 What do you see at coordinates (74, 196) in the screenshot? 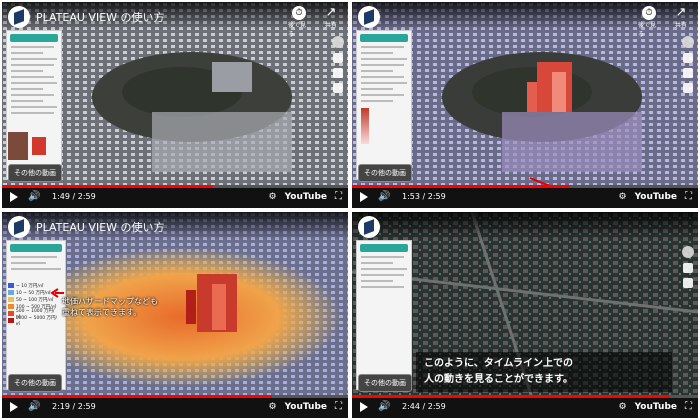
I see `time-display: 1:49 / 2:59` at bounding box center [74, 196].